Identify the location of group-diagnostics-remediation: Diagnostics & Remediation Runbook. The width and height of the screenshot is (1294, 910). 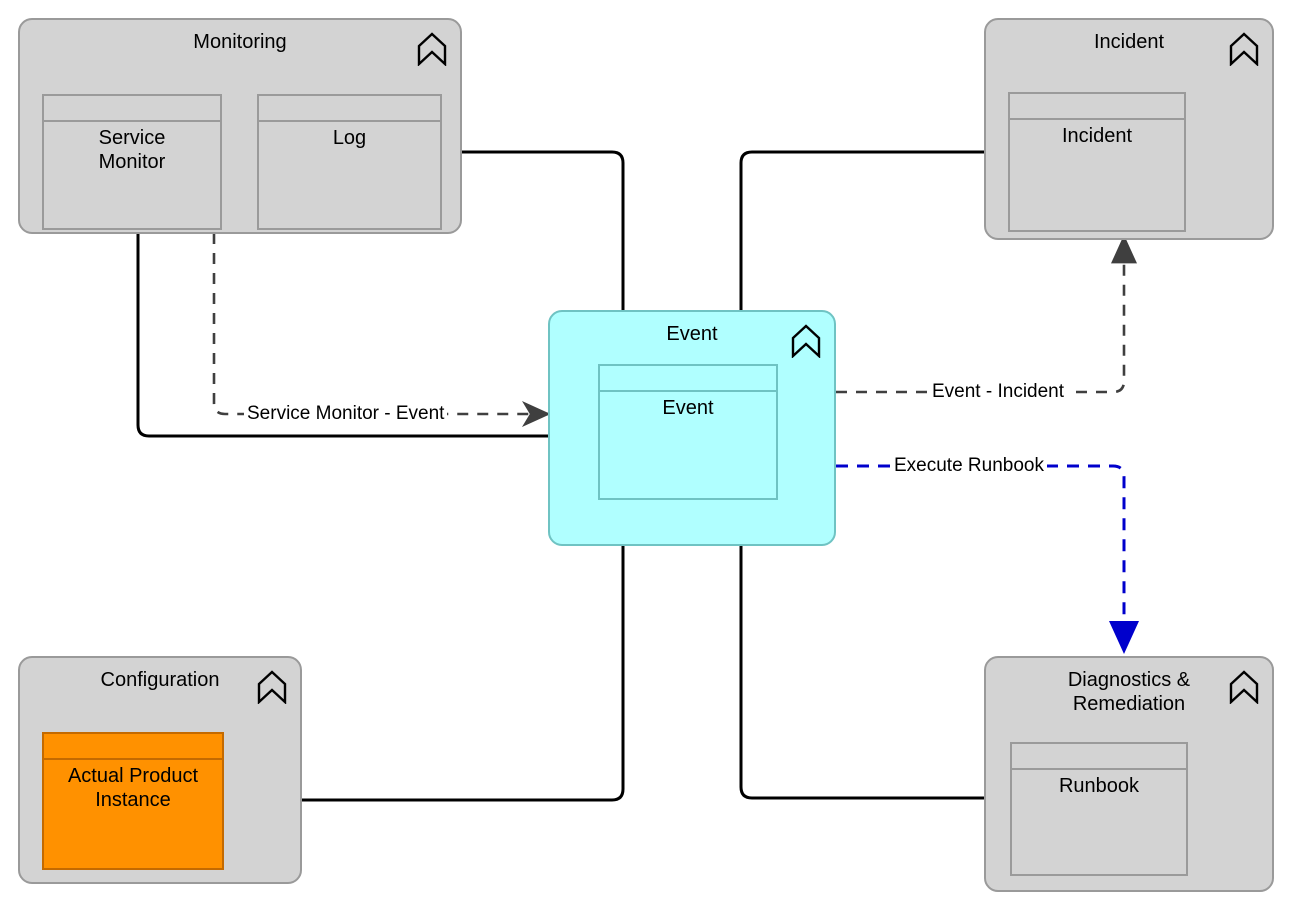
(1129, 774).